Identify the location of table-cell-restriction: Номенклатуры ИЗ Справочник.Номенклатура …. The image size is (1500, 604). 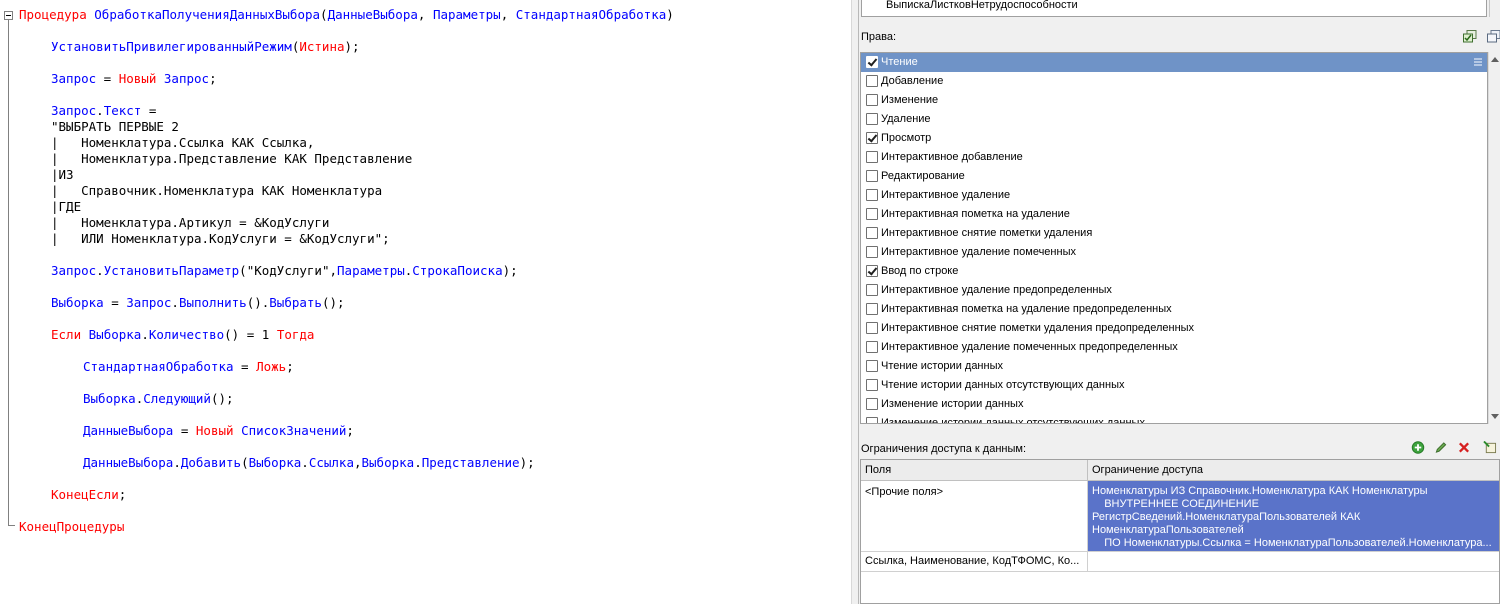
(1293, 516).